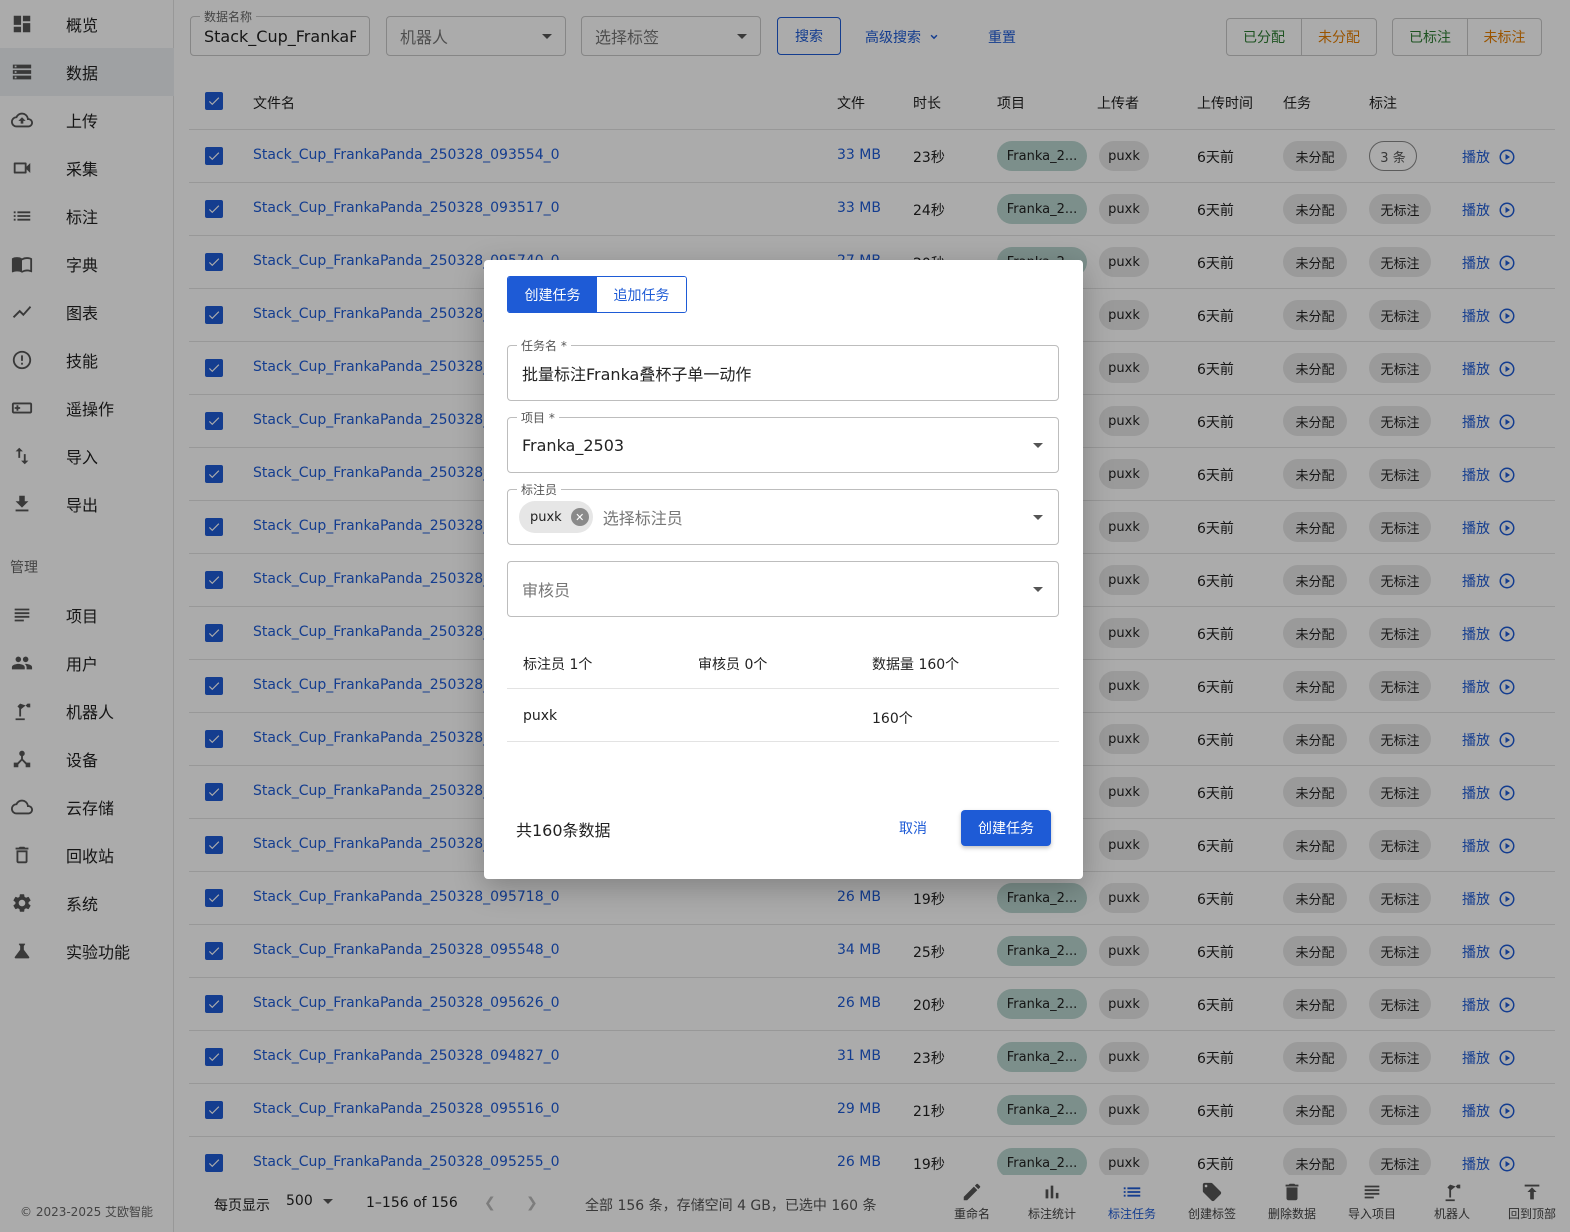 The height and width of the screenshot is (1232, 1570). What do you see at coordinates (892, 719) in the screenshot?
I see `assignment-count: 160个` at bounding box center [892, 719].